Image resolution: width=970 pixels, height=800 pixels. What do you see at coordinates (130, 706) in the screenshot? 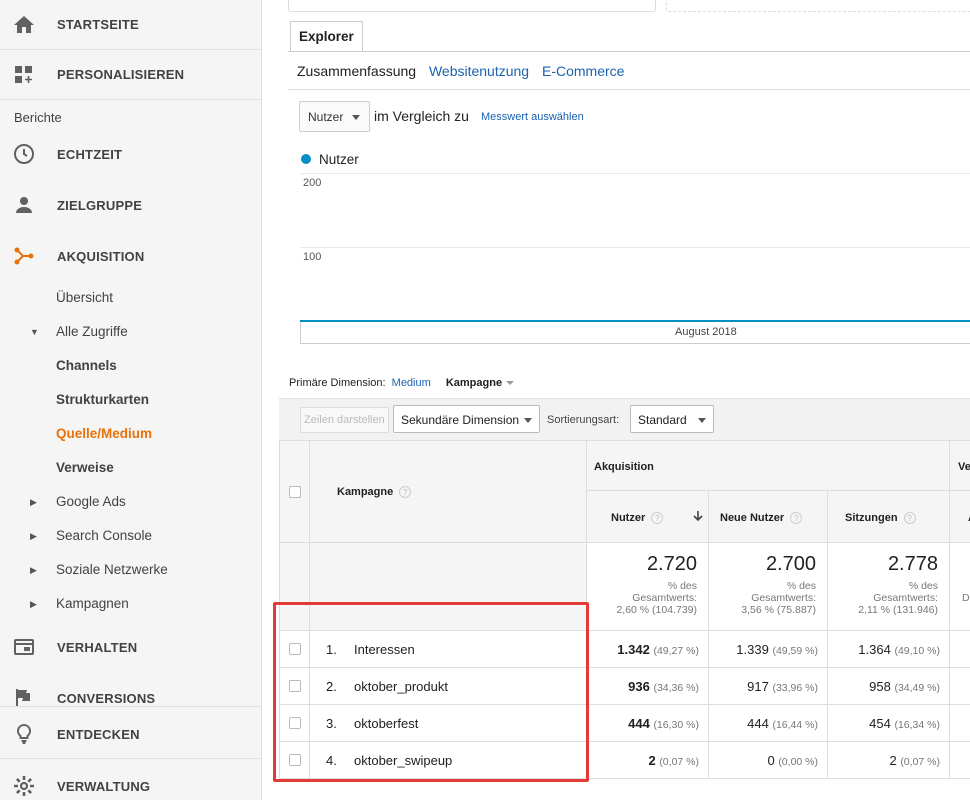
I see `sidebar-divider` at bounding box center [130, 706].